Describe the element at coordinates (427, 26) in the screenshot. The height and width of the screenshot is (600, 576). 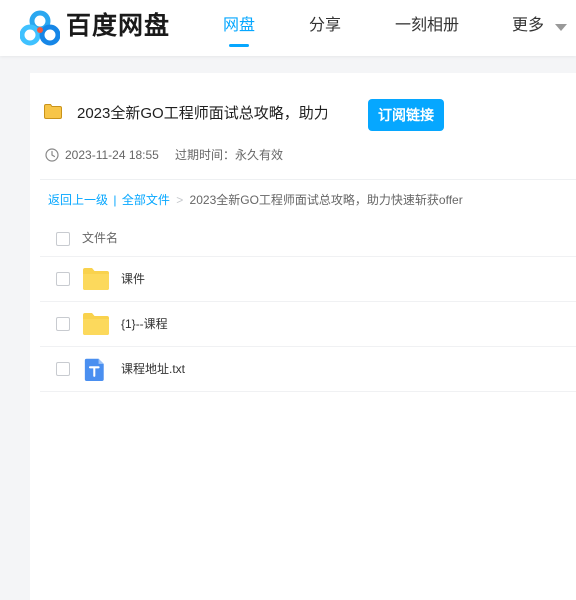
I see `nav-item-photo-album: 一刻相册` at that location.